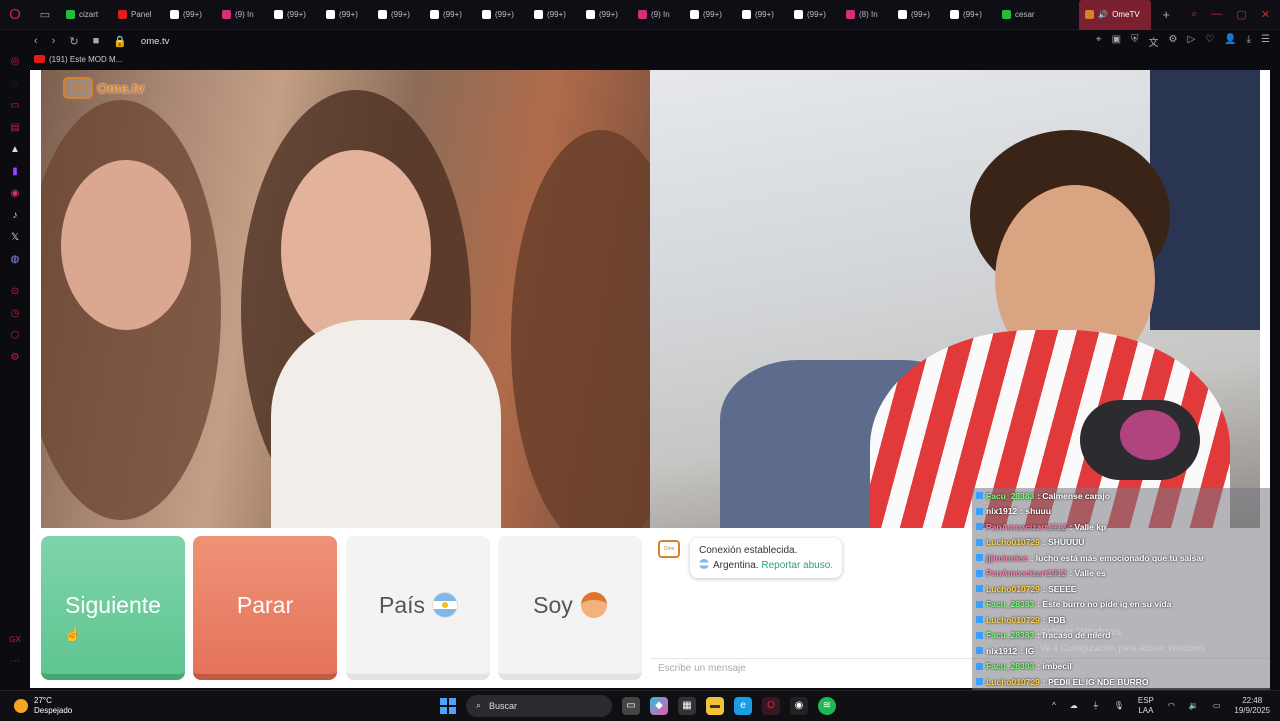 This screenshot has width=1280, height=721. I want to click on chat-text: : IG, so click(1027, 650).